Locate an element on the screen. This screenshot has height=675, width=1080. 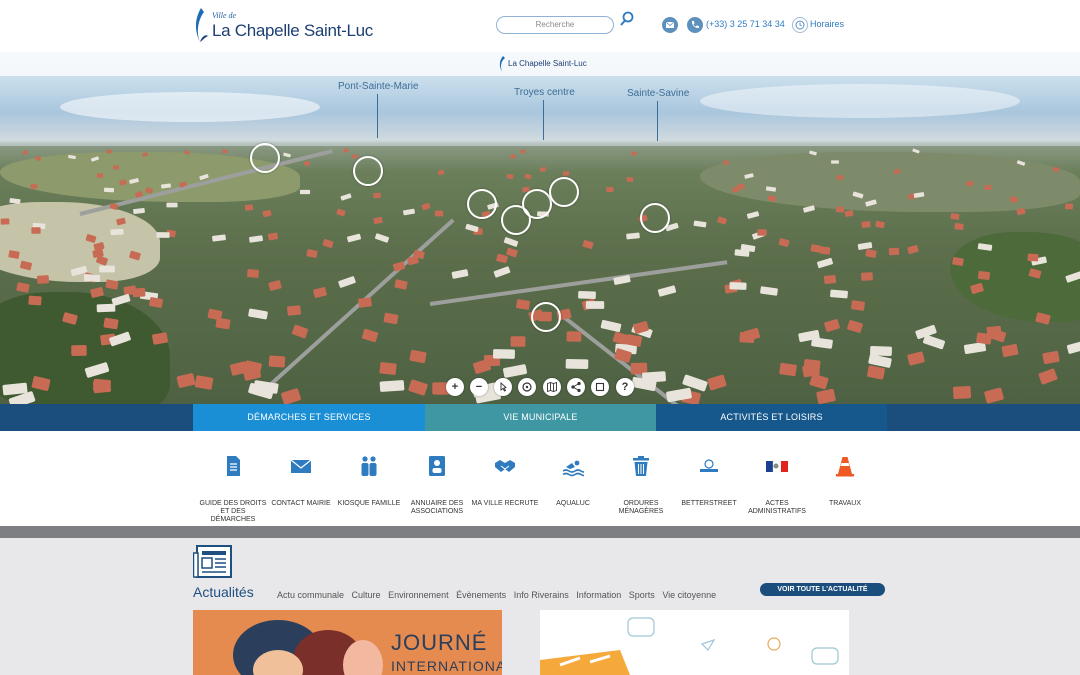
mail-icon is located at coordinates (670, 25).